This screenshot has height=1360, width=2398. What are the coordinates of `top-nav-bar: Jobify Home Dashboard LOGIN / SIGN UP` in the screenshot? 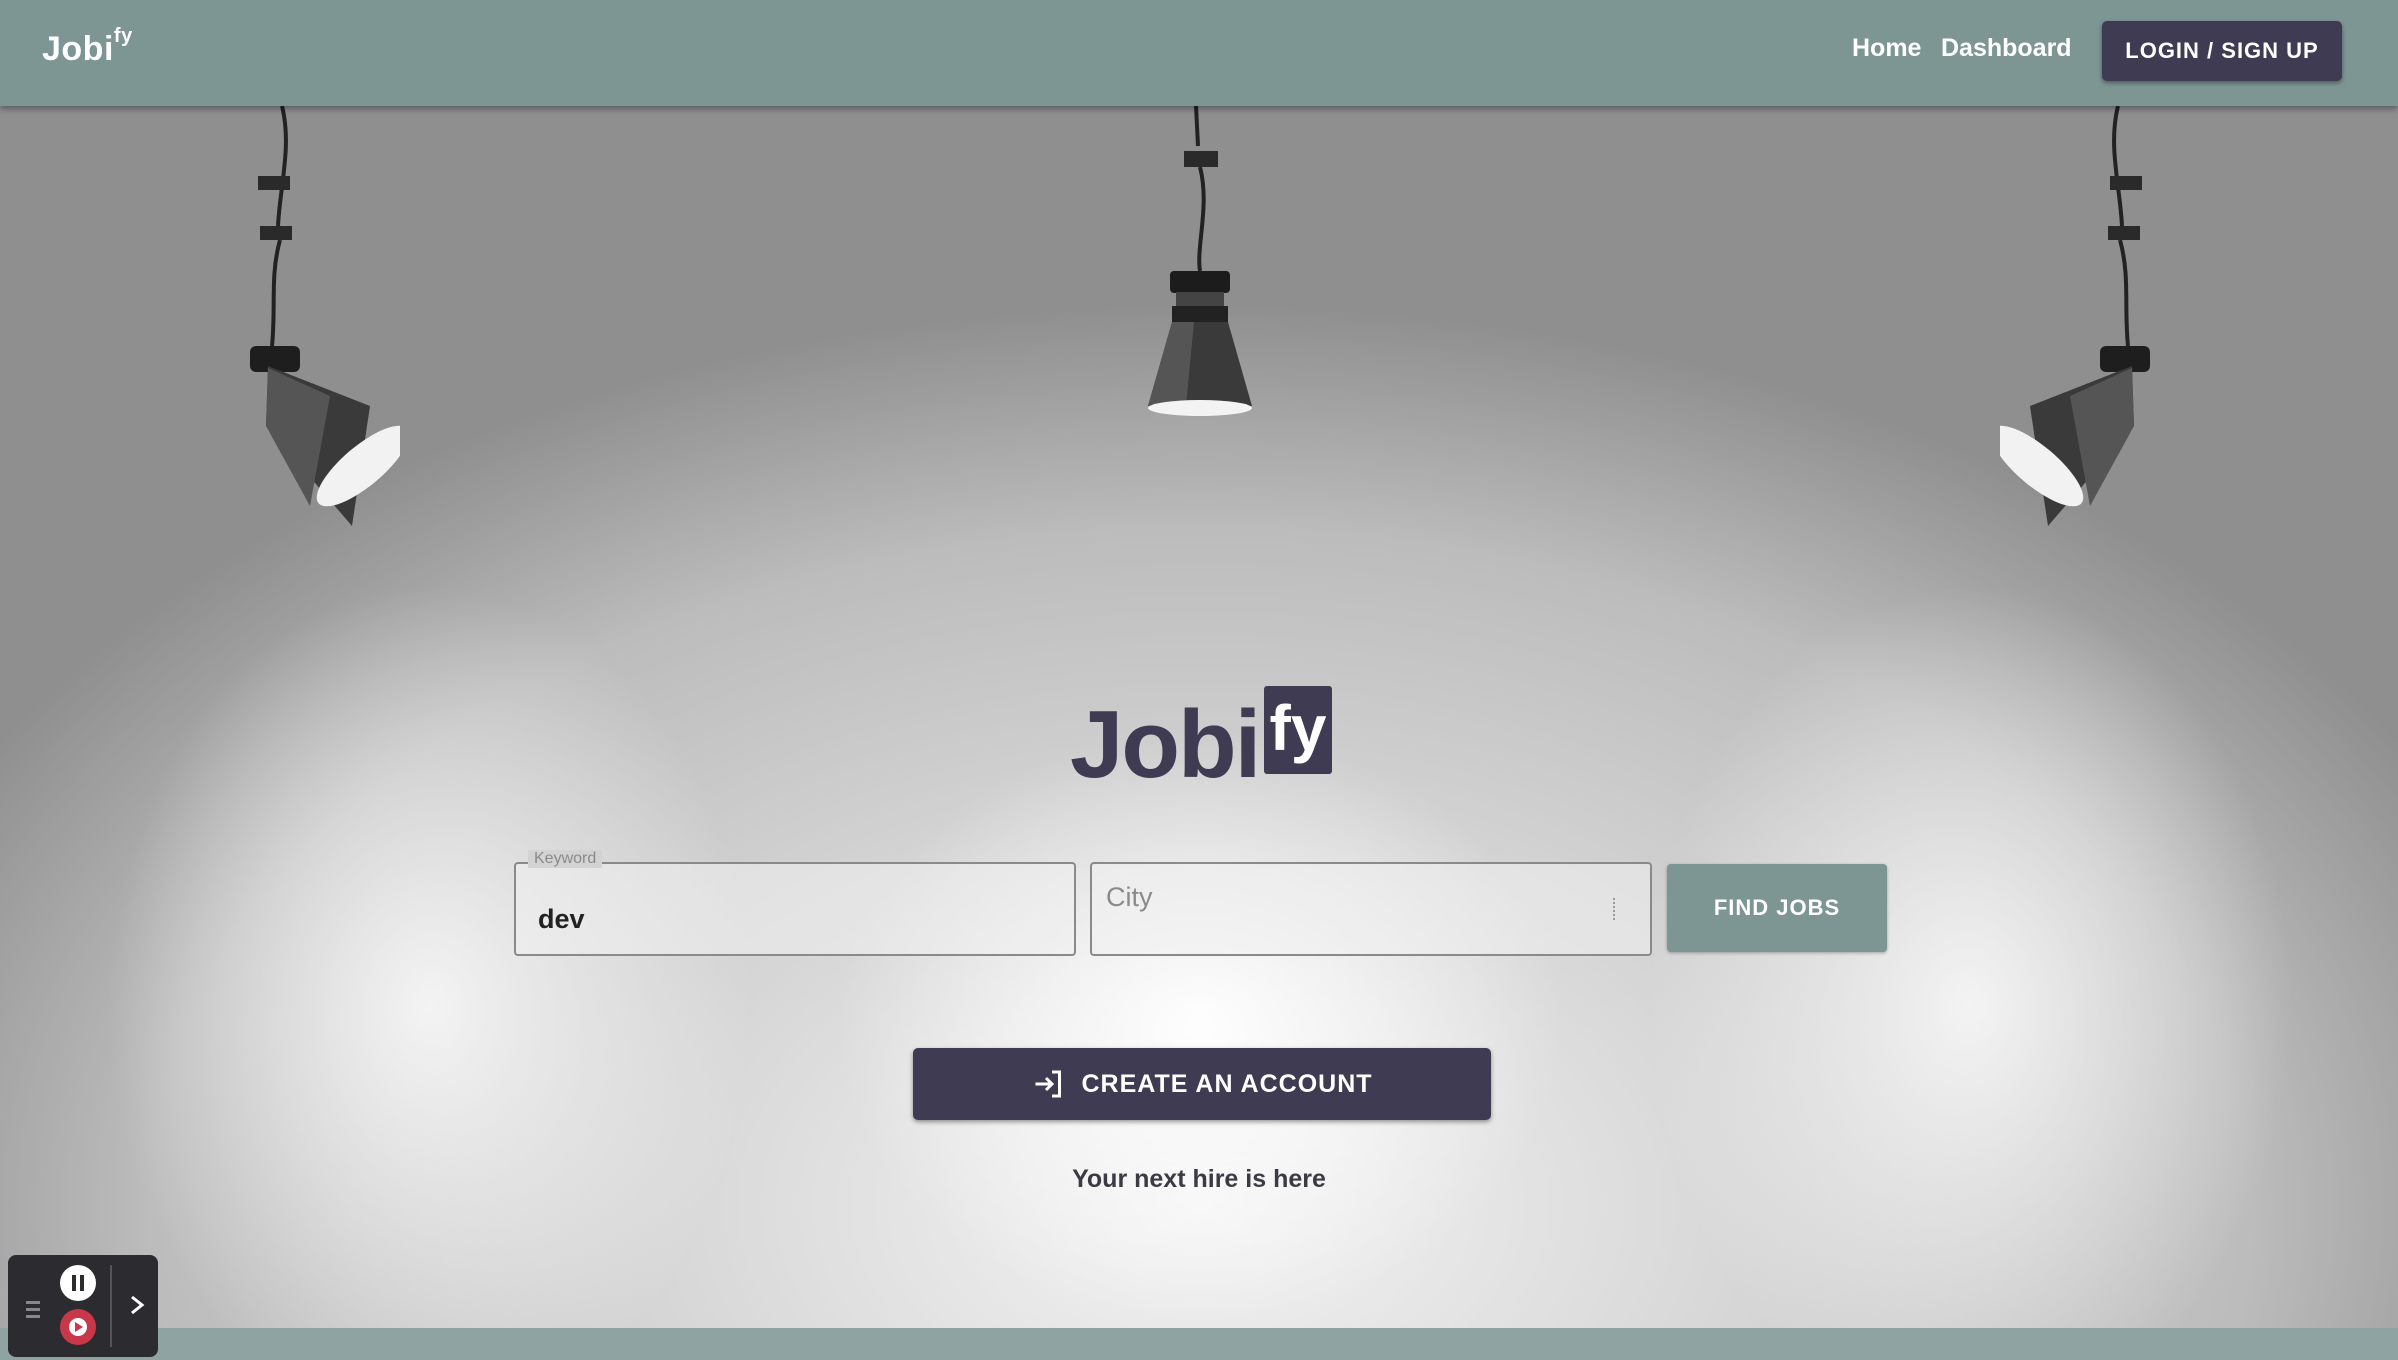 It's located at (1199, 53).